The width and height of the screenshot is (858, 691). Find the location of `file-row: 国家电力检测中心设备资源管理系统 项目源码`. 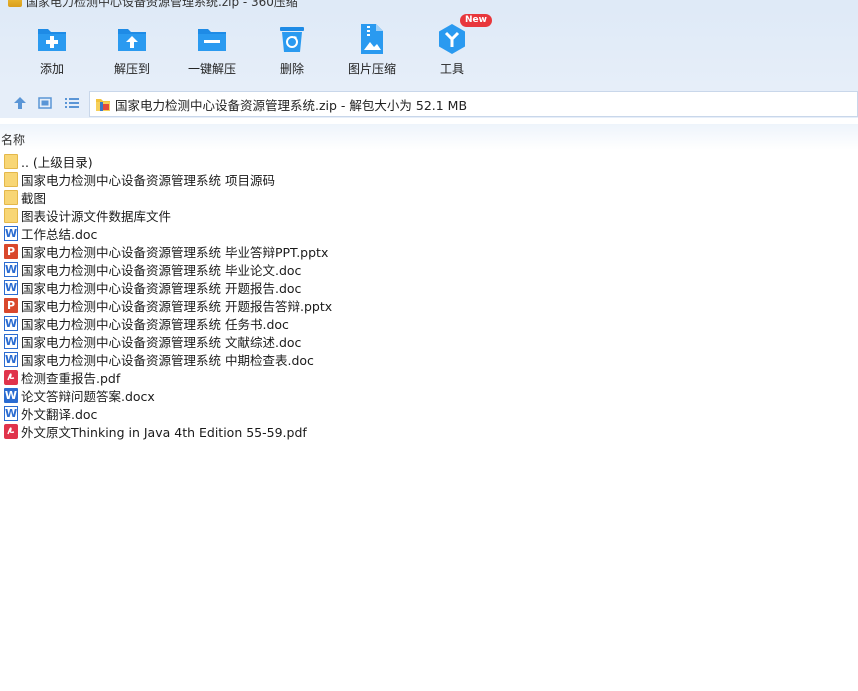

file-row: 国家电力检测中心设备资源管理系统 项目源码 is located at coordinates (429, 179).